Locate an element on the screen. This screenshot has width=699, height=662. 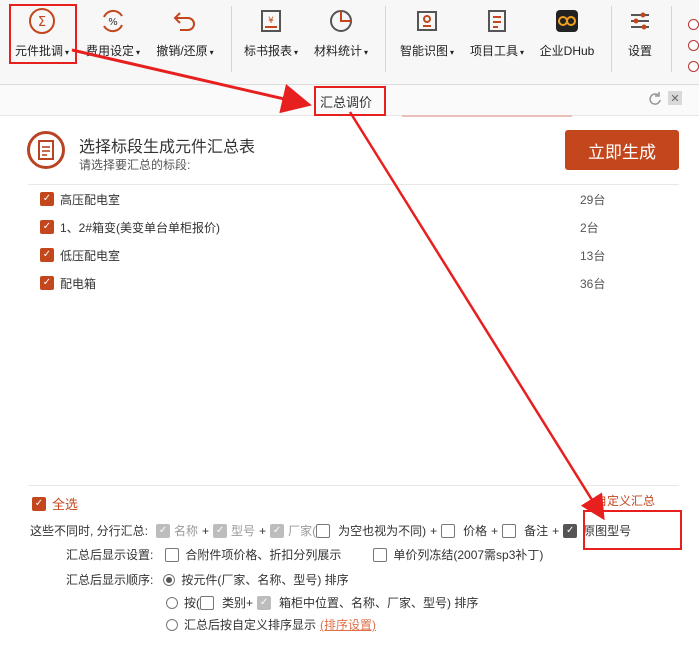
list-item: ✓ 高压配电室 29台 is located at coordinates (350, 199).